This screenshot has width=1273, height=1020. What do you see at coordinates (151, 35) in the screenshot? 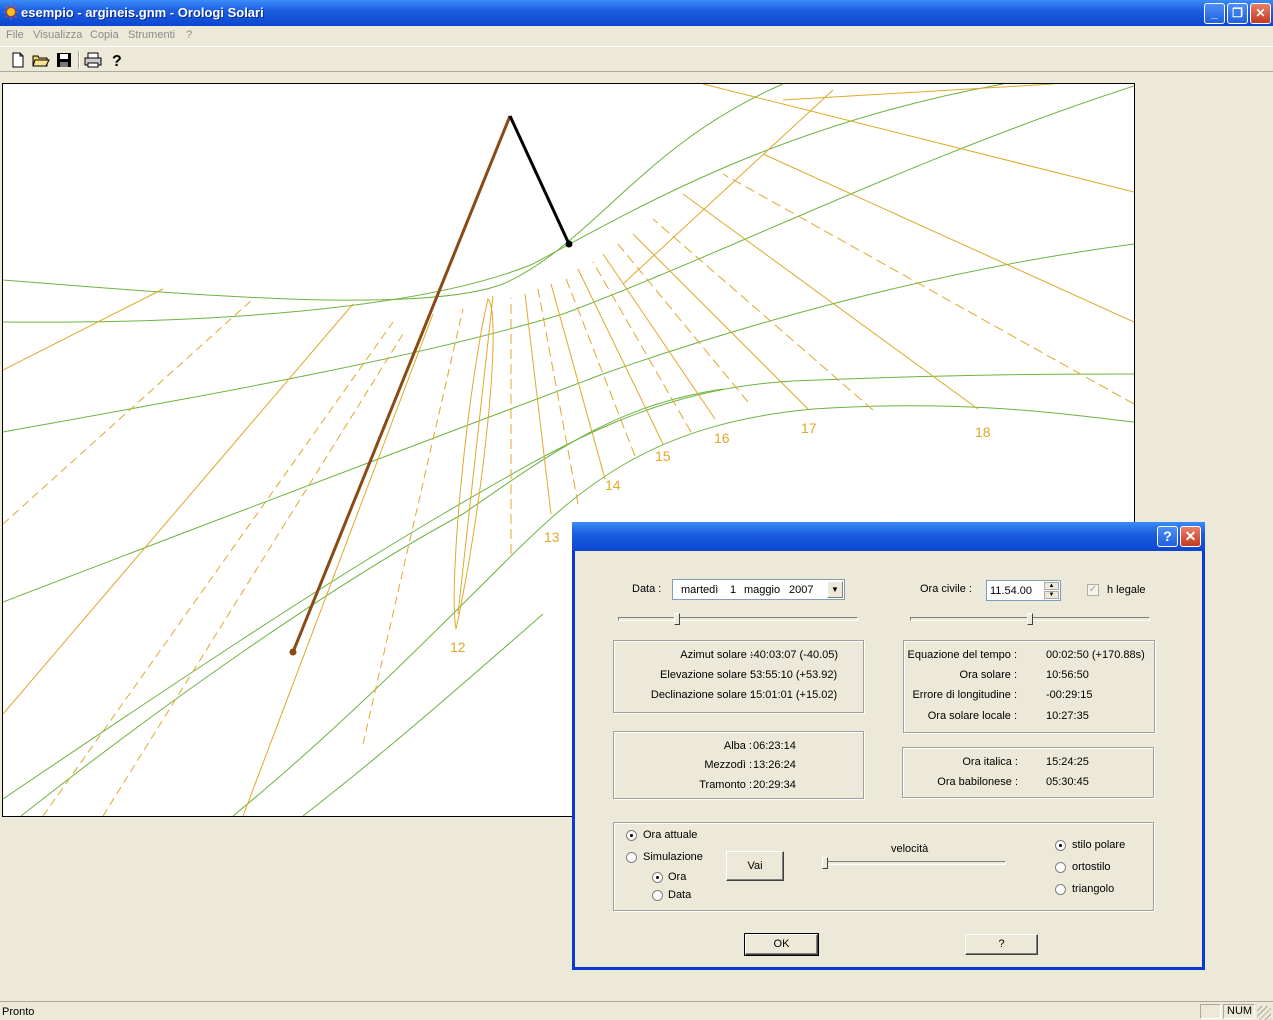
I see `menu-strumenti: Strumenti` at bounding box center [151, 35].